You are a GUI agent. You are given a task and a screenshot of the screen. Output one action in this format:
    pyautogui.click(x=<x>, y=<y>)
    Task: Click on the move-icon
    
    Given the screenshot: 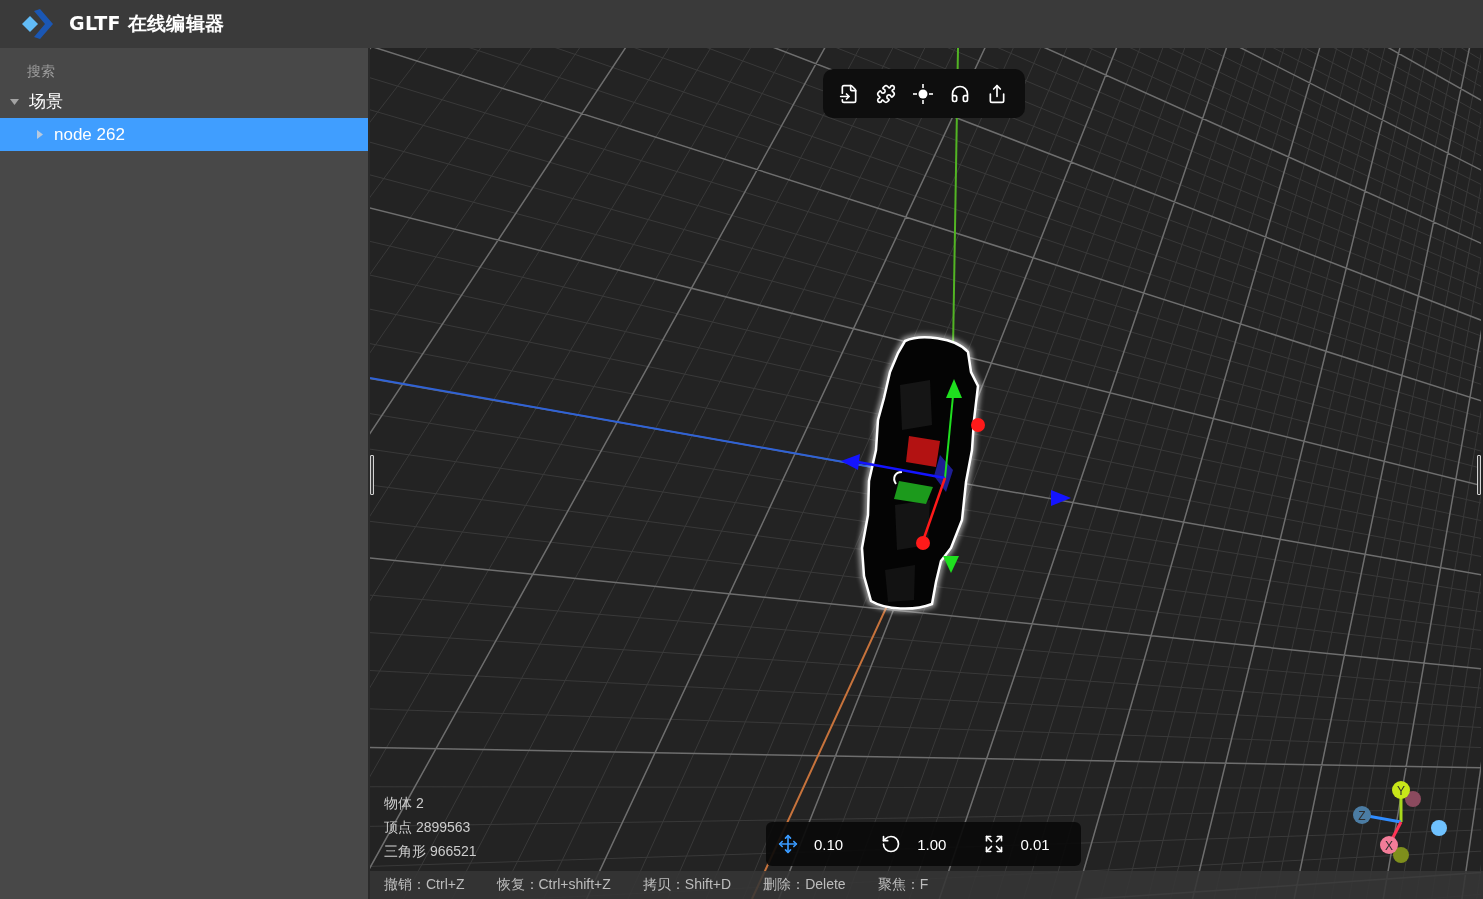 What is the action you would take?
    pyautogui.click(x=788, y=844)
    